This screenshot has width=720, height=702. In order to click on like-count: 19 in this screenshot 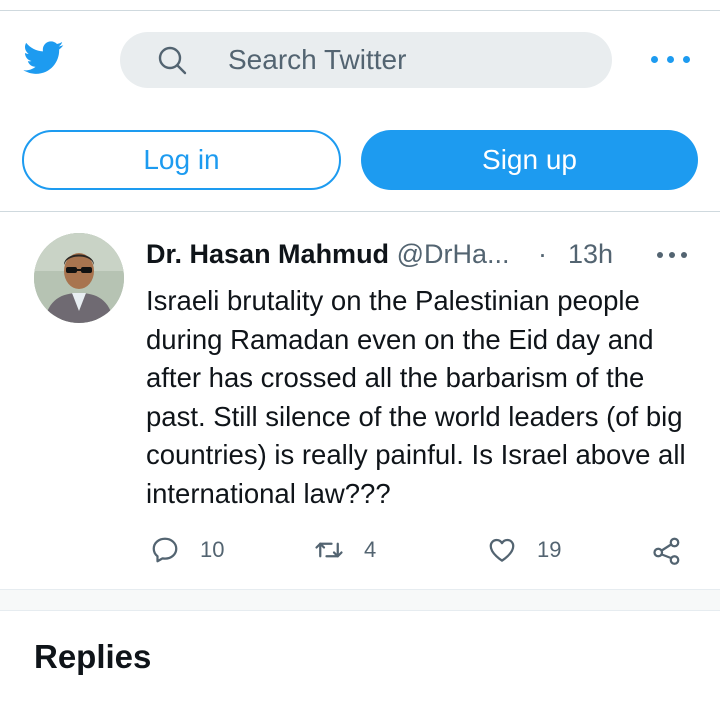, I will do `click(549, 549)`.